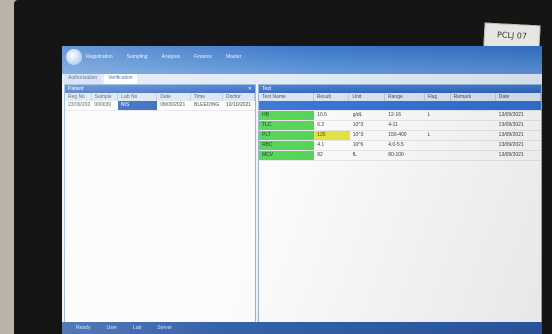  Describe the element at coordinates (302, 79) in the screenshot. I see `view-tabs: Authorisation Verification` at that location.